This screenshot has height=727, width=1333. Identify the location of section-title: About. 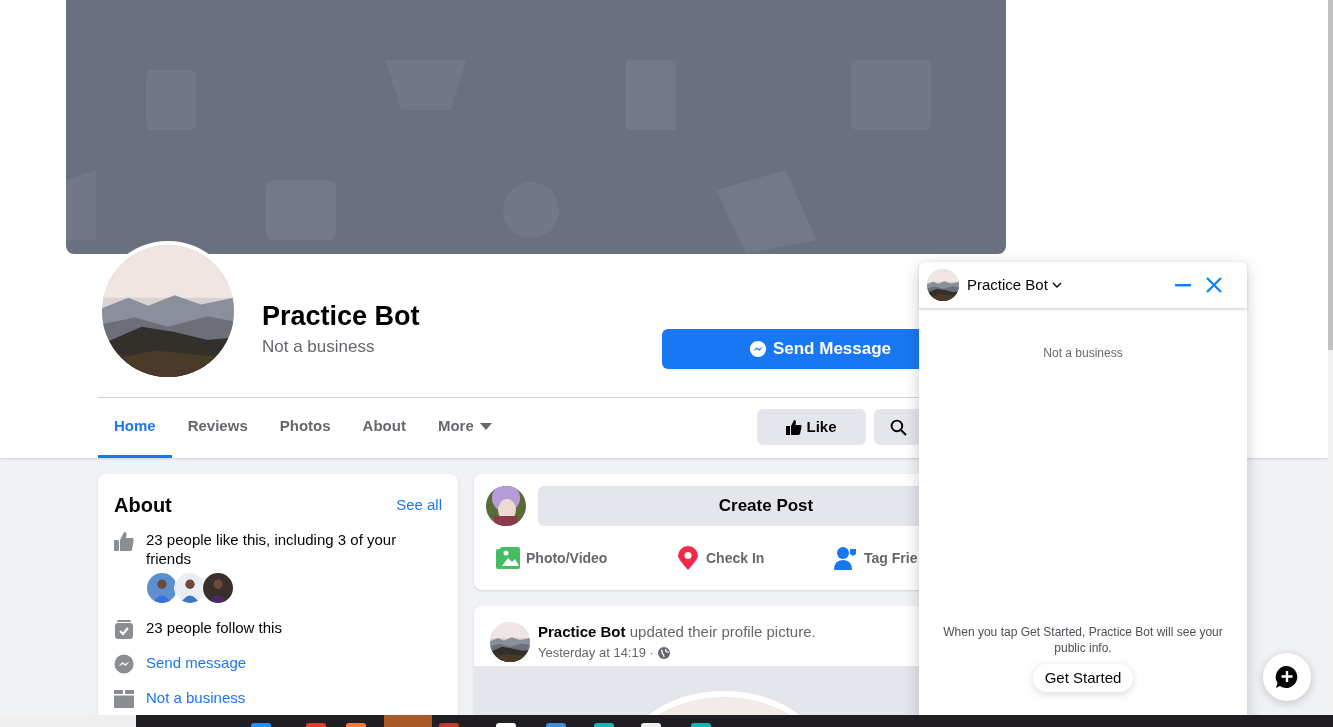
(143, 505).